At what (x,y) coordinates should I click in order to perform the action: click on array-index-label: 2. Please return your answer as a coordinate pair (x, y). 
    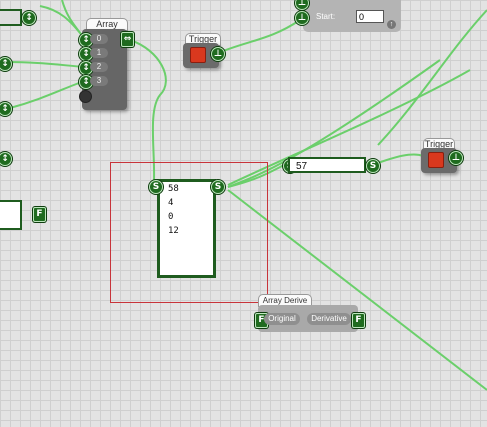
    Looking at the image, I should click on (99, 67).